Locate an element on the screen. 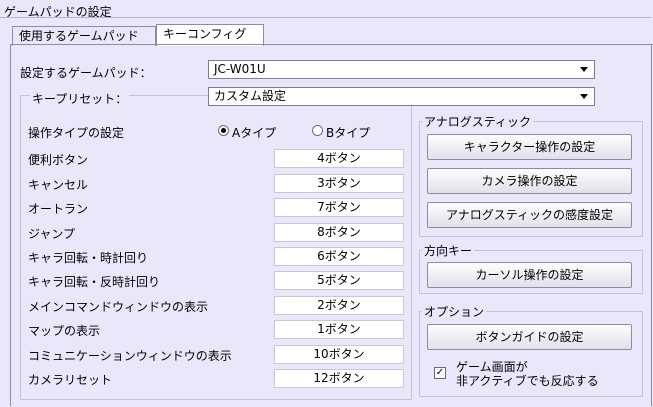  binding-value: 6ボタン is located at coordinates (339, 256).